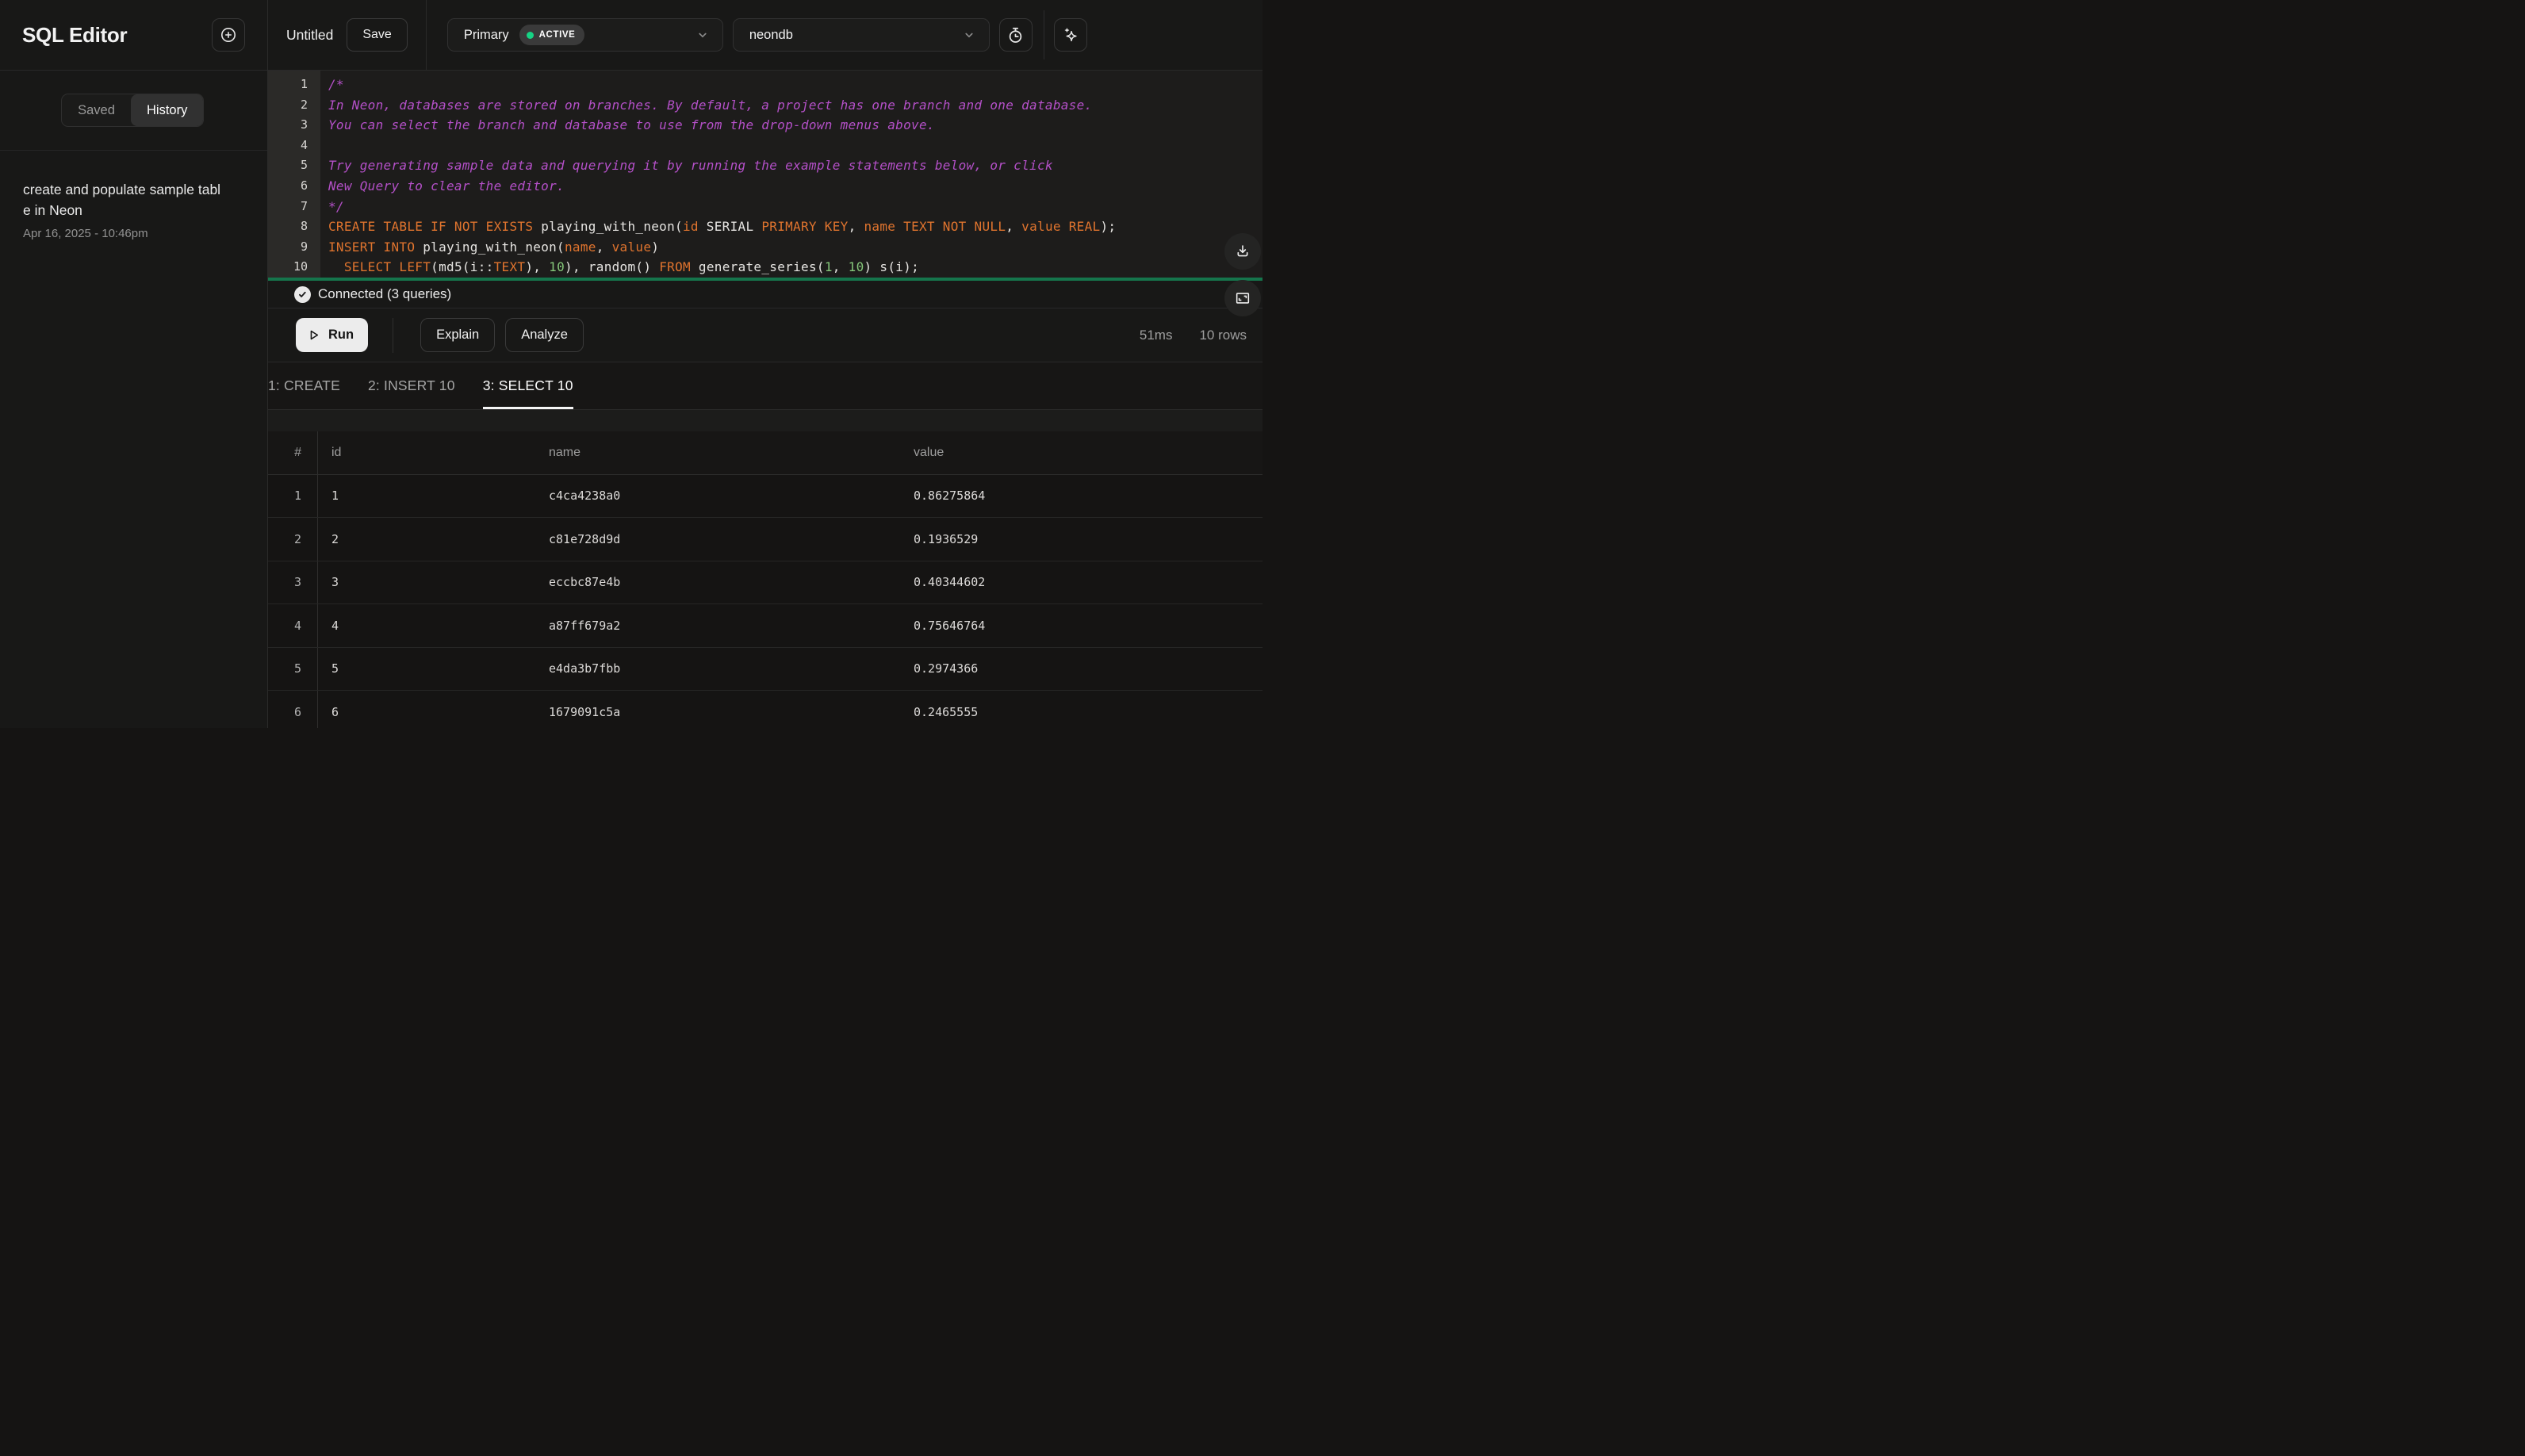  Describe the element at coordinates (167, 110) in the screenshot. I see `tab-history: History` at that location.